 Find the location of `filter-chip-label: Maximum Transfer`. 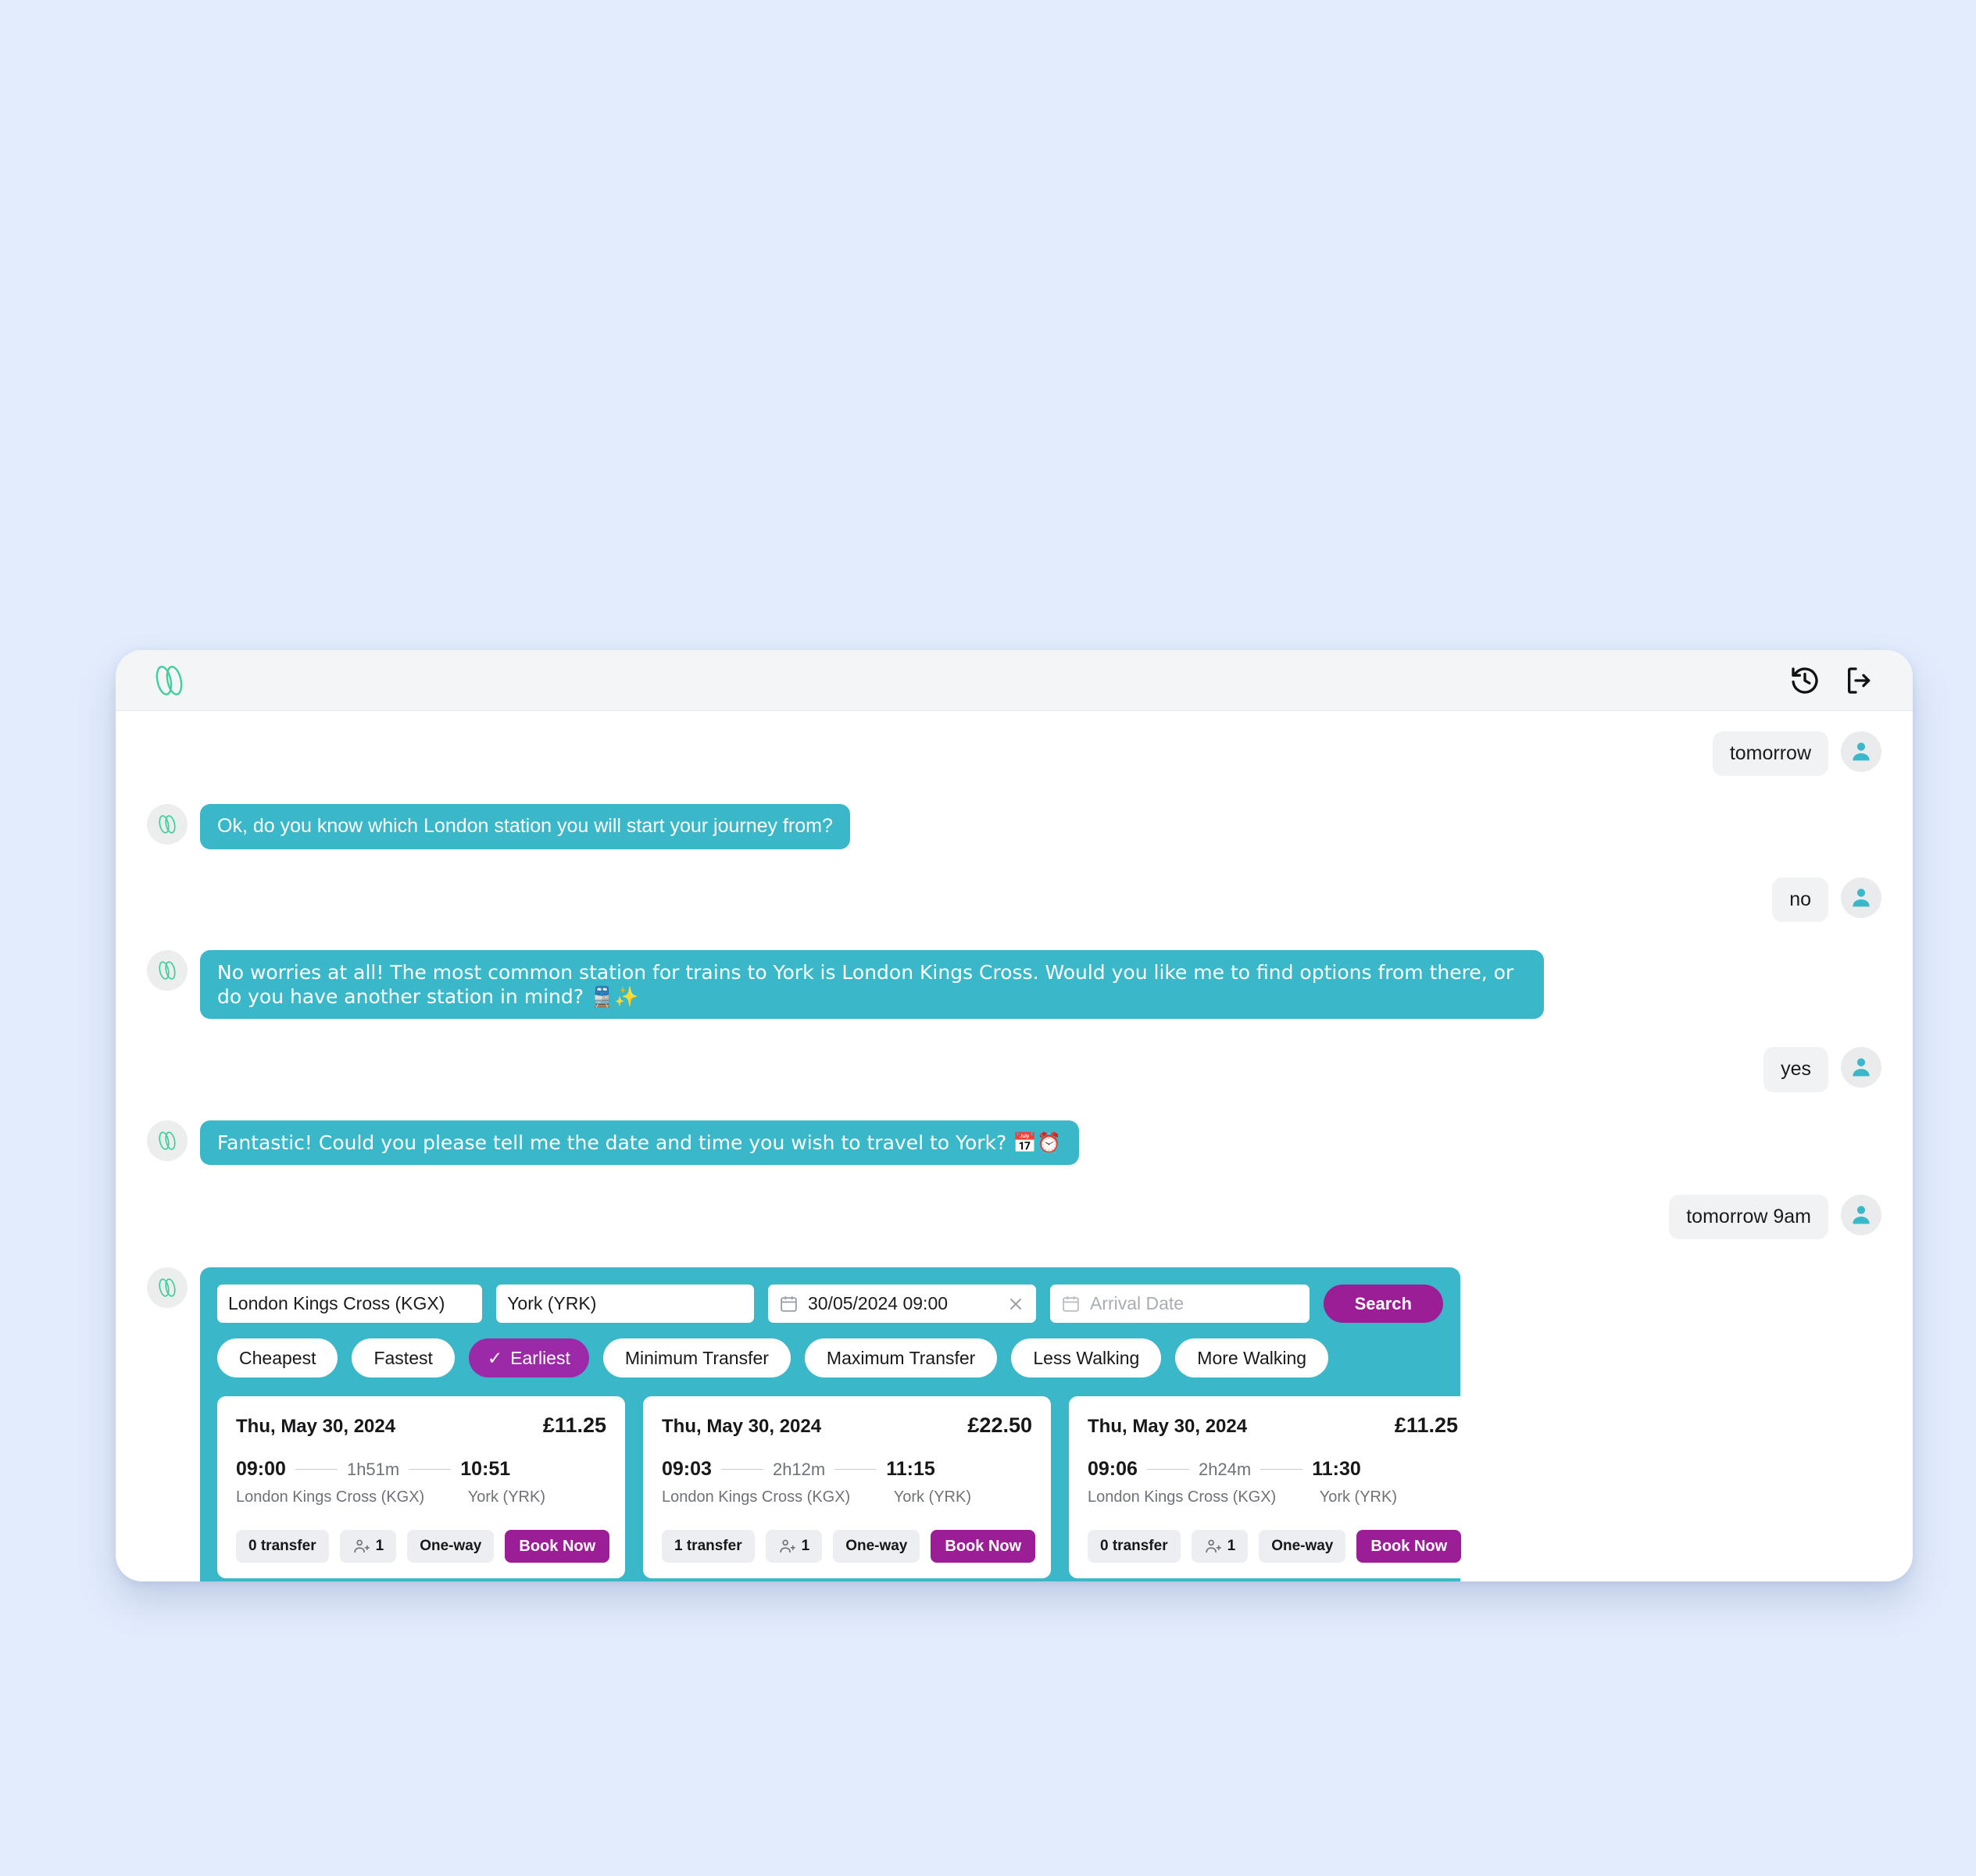

filter-chip-label: Maximum Transfer is located at coordinates (901, 1357).